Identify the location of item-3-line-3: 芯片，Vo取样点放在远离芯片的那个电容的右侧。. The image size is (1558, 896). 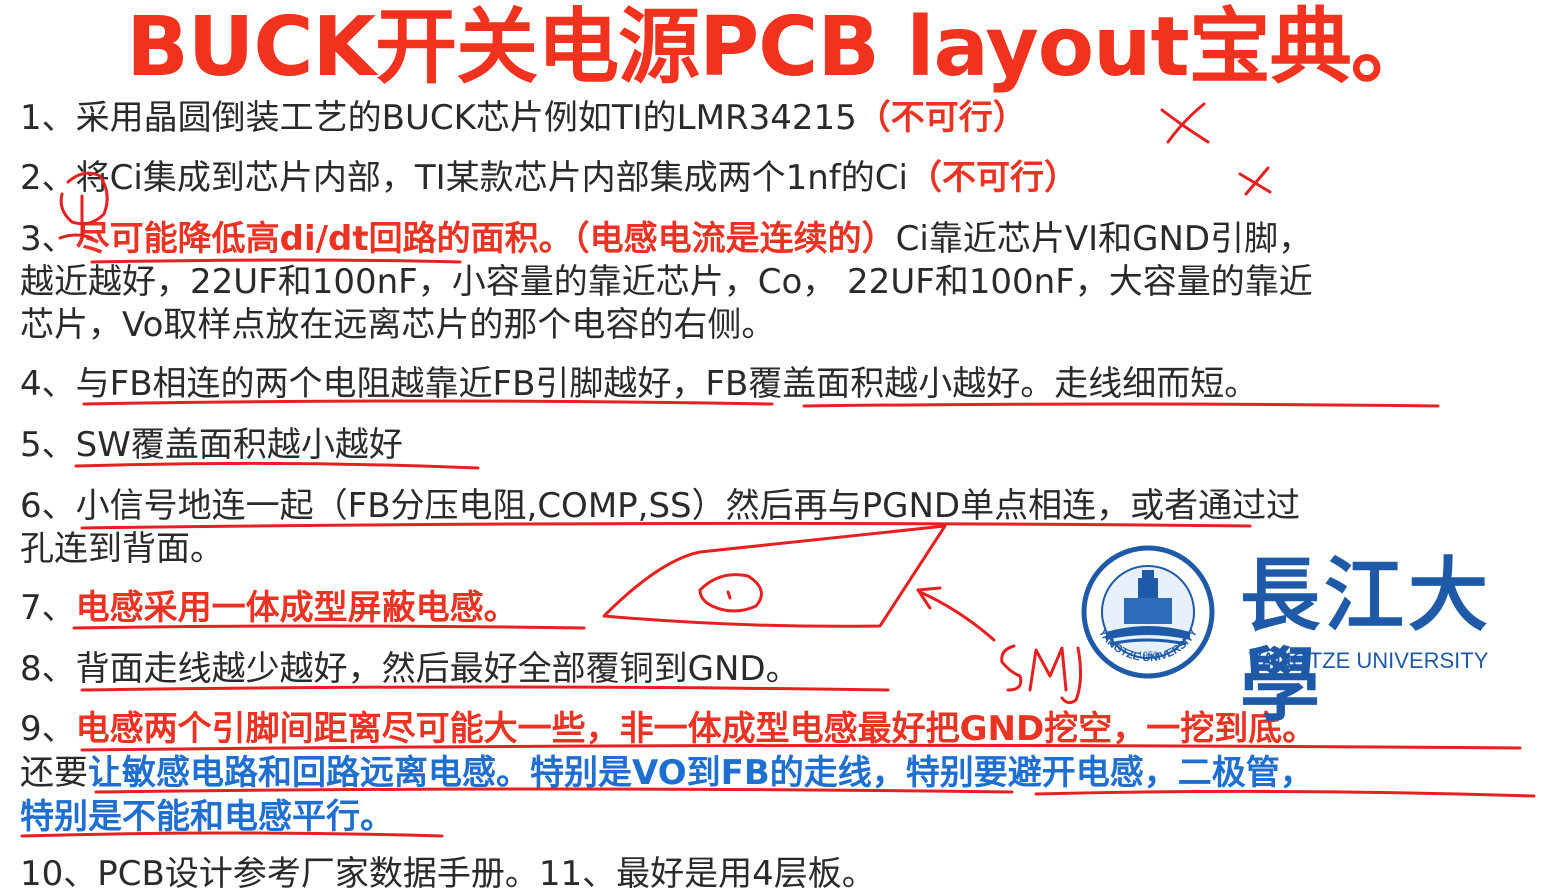
(398, 325).